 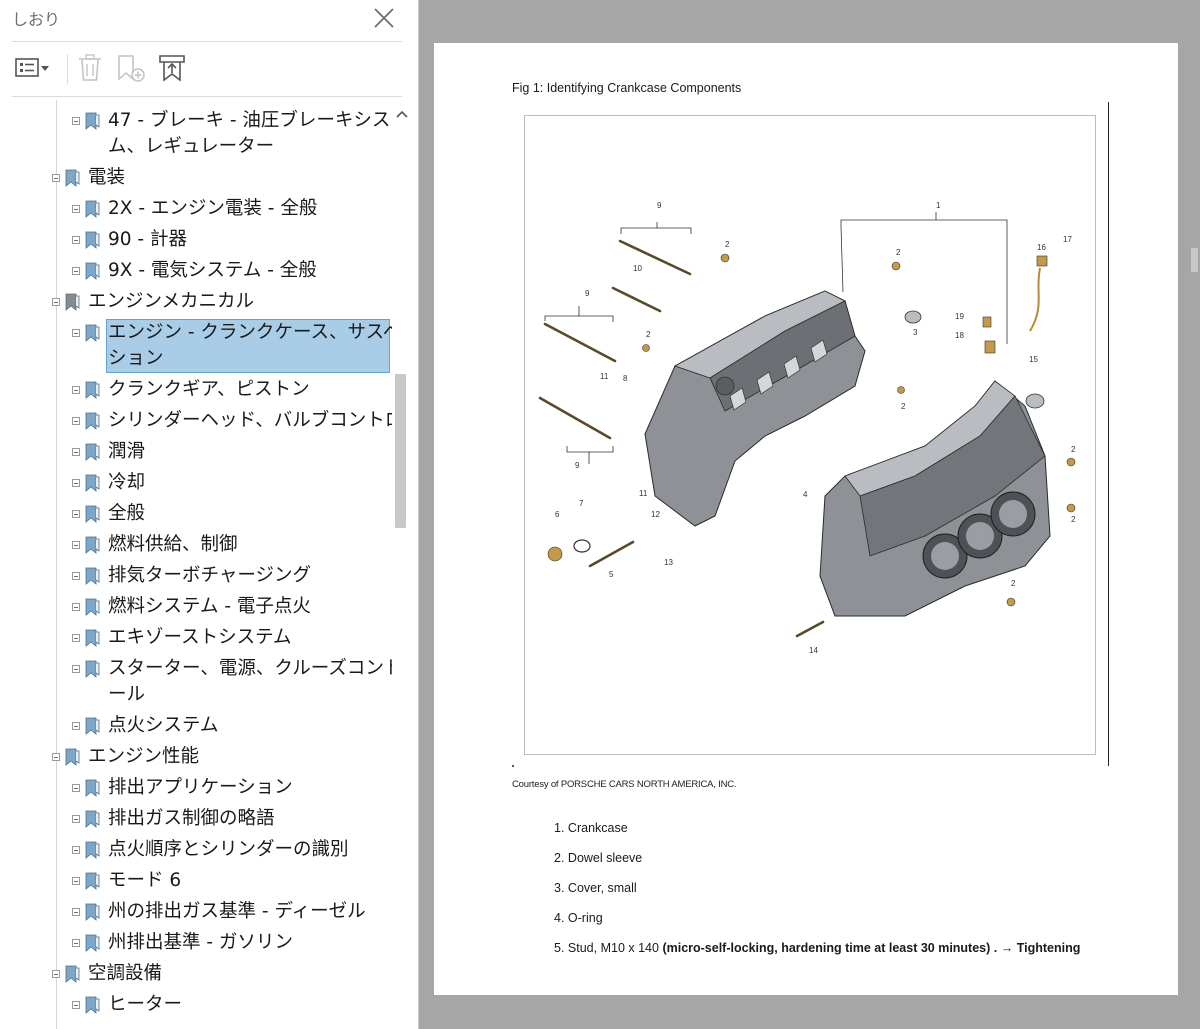 I want to click on close-panel-button, so click(x=384, y=18).